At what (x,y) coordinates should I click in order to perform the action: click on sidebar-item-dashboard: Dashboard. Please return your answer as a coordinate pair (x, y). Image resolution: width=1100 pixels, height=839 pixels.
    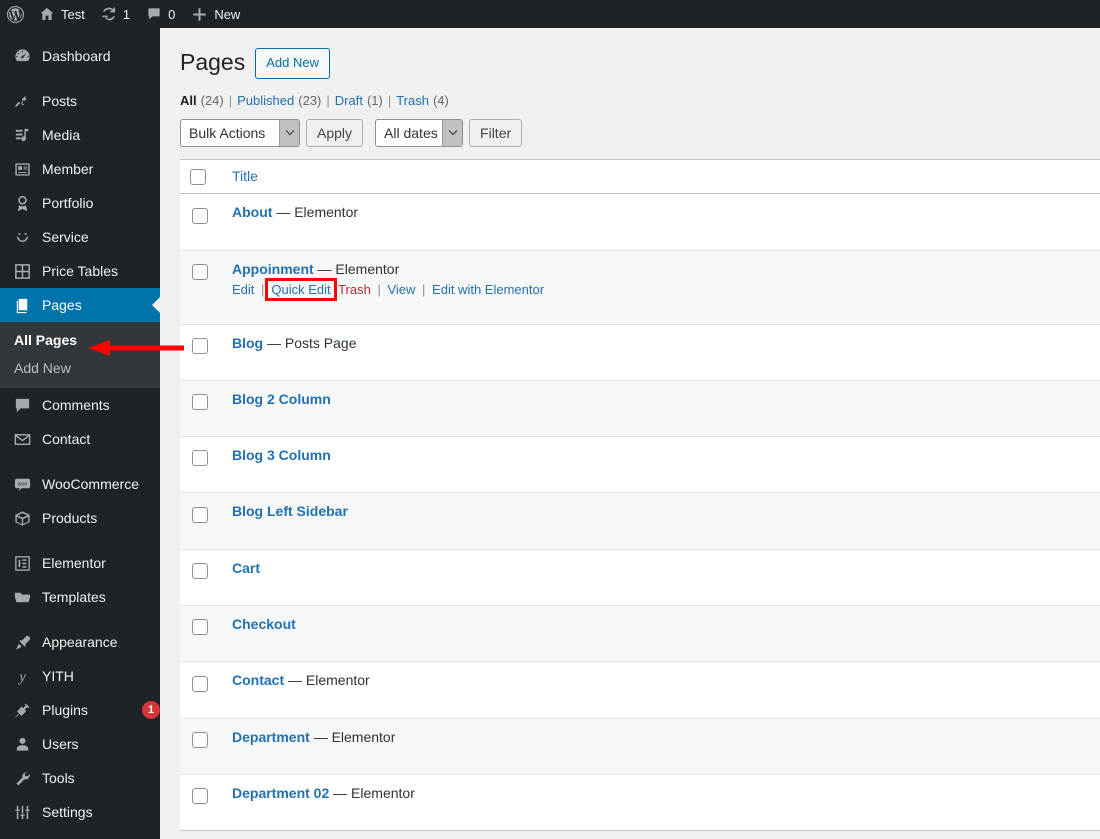
    Looking at the image, I should click on (80, 56).